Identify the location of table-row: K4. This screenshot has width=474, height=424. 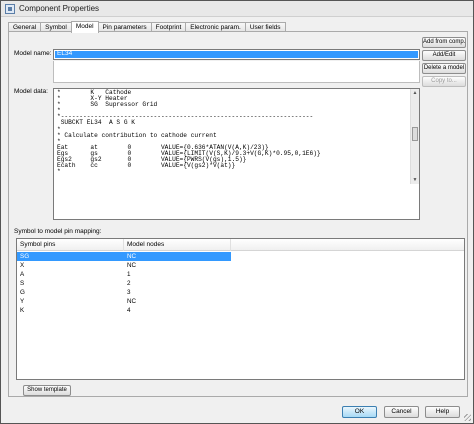
(240, 310).